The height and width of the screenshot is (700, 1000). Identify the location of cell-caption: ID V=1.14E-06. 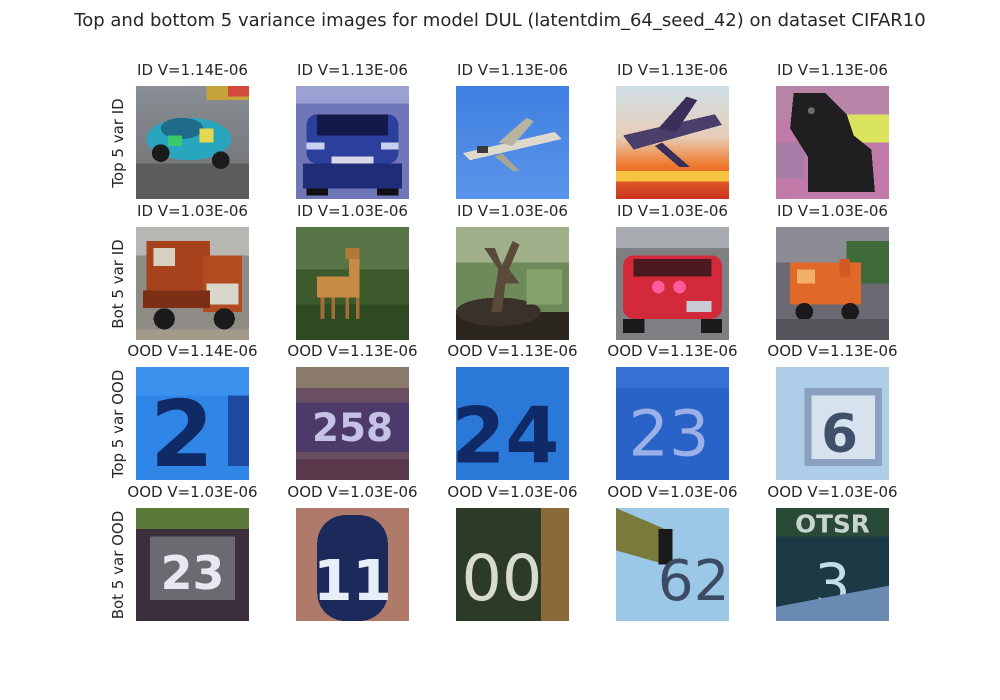
(192, 70).